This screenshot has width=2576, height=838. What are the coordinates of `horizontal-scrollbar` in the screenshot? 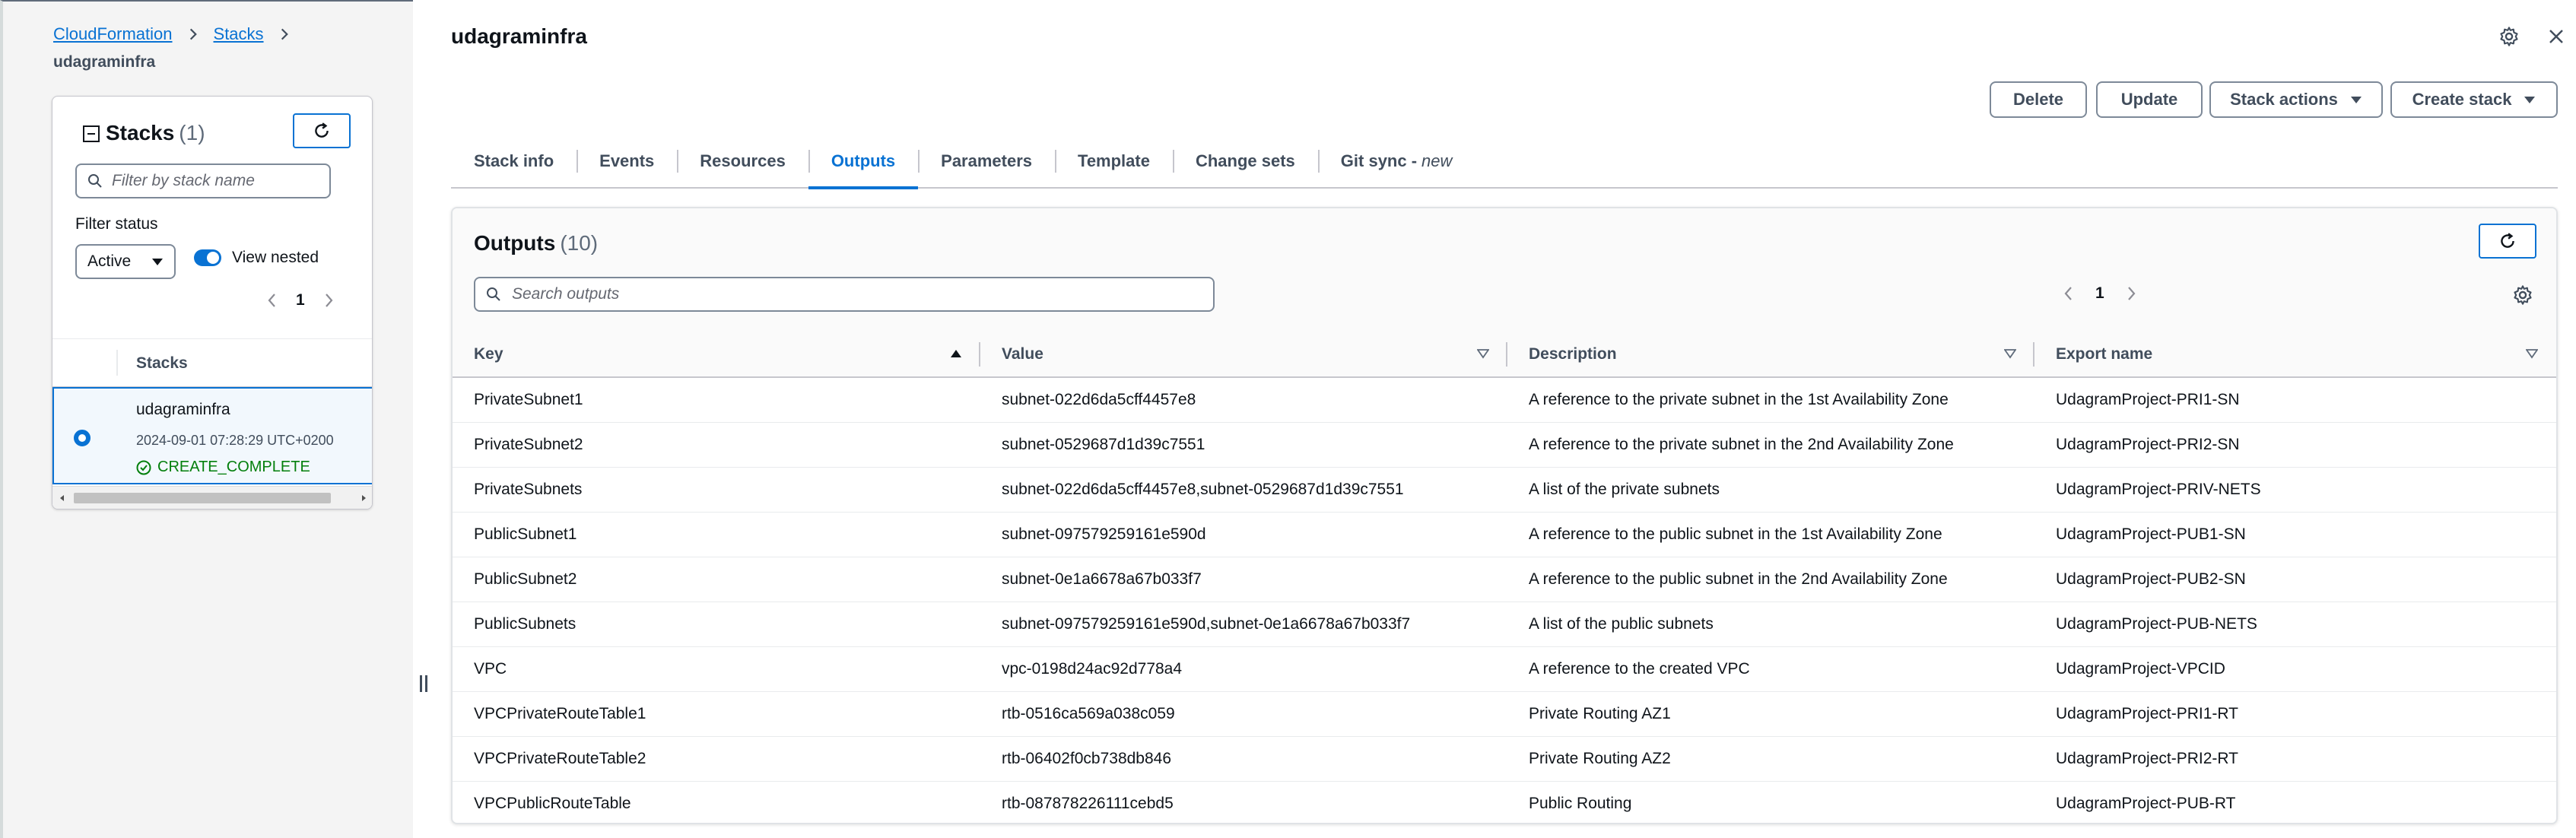 It's located at (212, 497).